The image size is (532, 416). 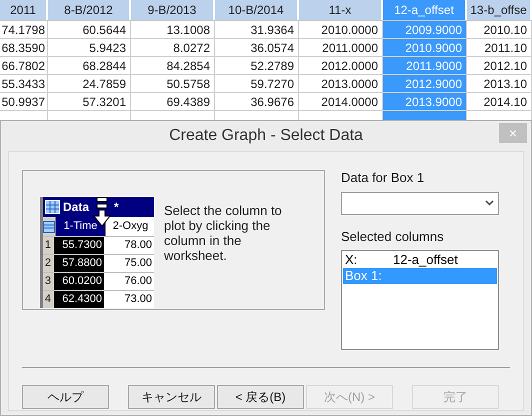 I want to click on table-cell: 60.5644, so click(x=89, y=29).